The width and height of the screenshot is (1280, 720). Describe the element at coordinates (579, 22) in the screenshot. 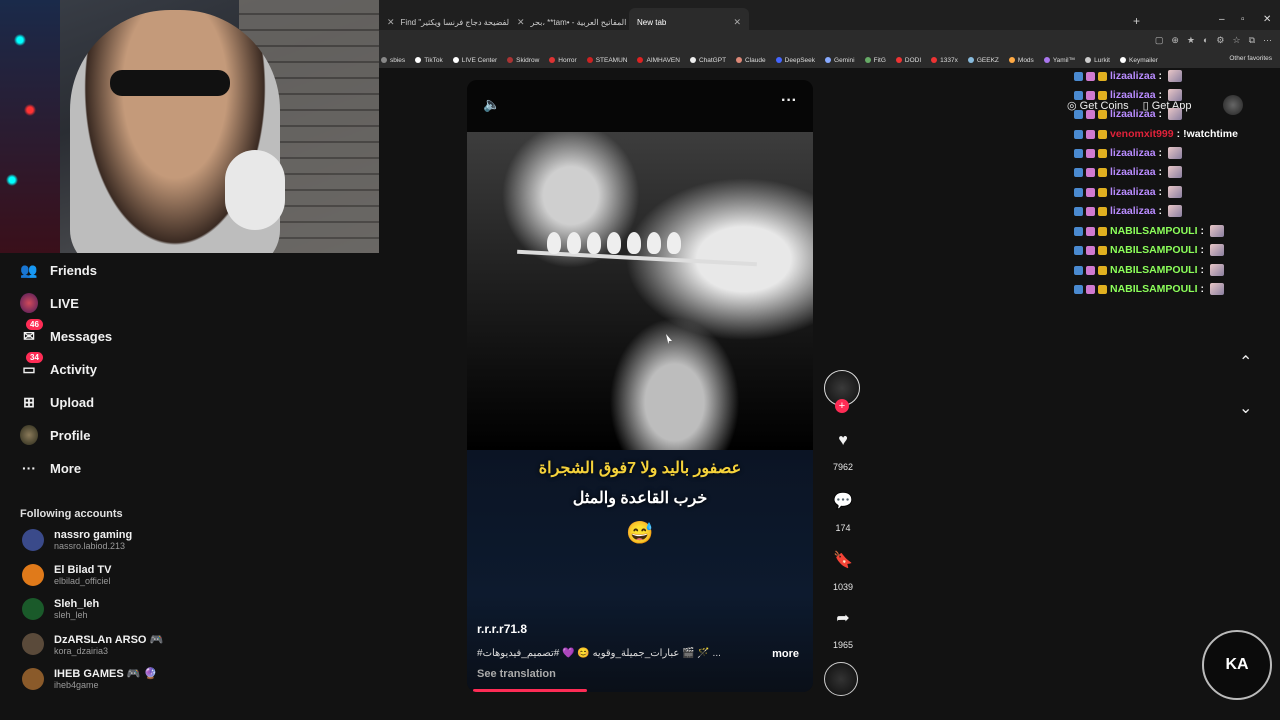

I see `tab-label: بحر، **tam• - لوحة المفاتيح العربية` at that location.